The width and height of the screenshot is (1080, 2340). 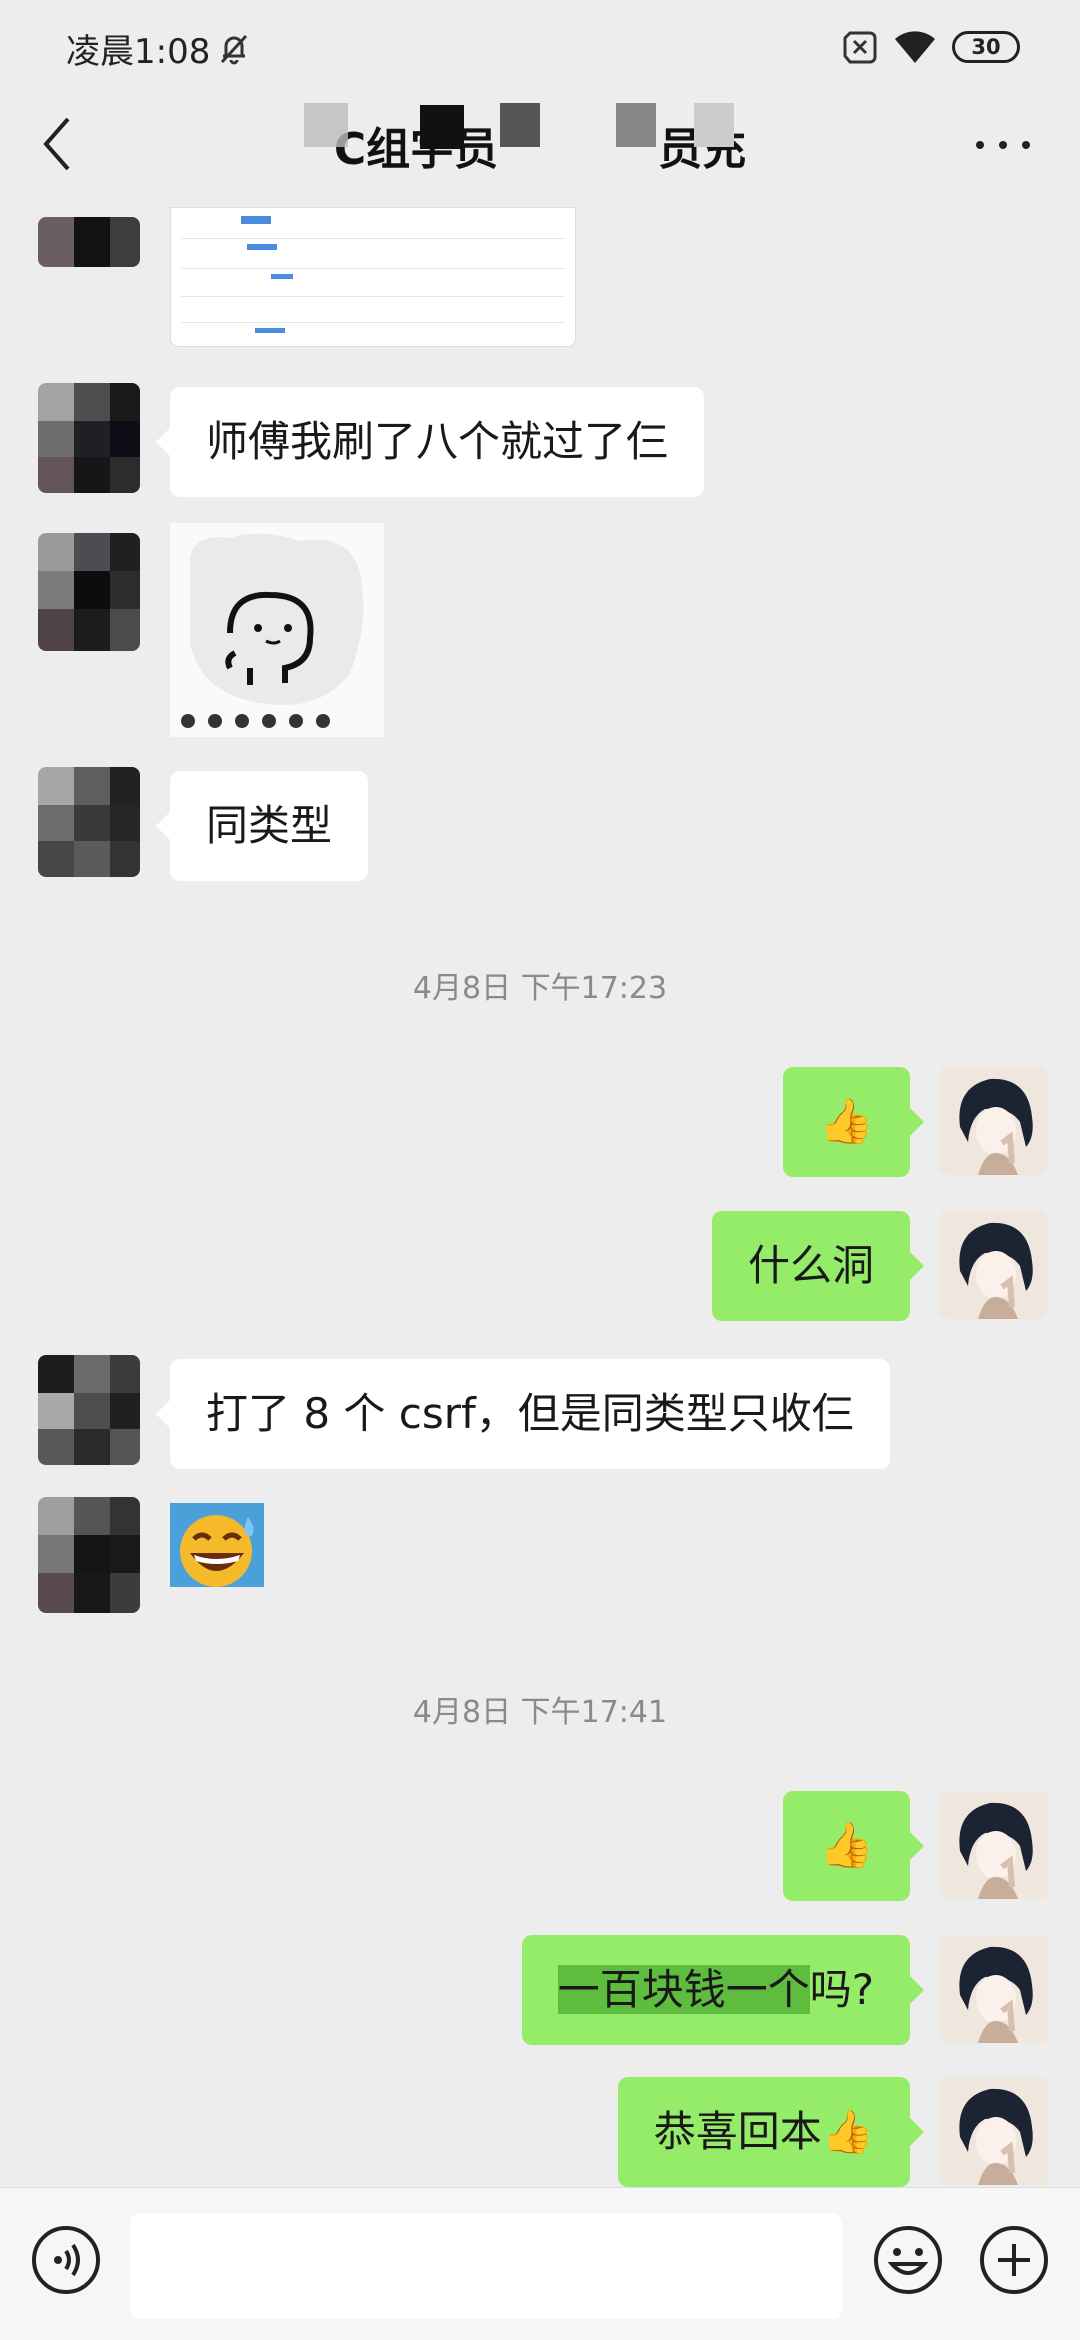 I want to click on message-text: 打了 8 个 csrf，但是同类型只收仨, so click(x=523, y=1414).